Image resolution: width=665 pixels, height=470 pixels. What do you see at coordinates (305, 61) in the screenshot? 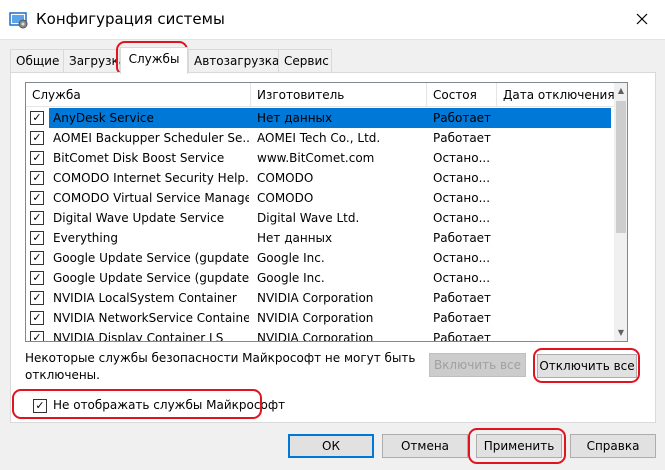
I see `tab-tools: Сервис` at bounding box center [305, 61].